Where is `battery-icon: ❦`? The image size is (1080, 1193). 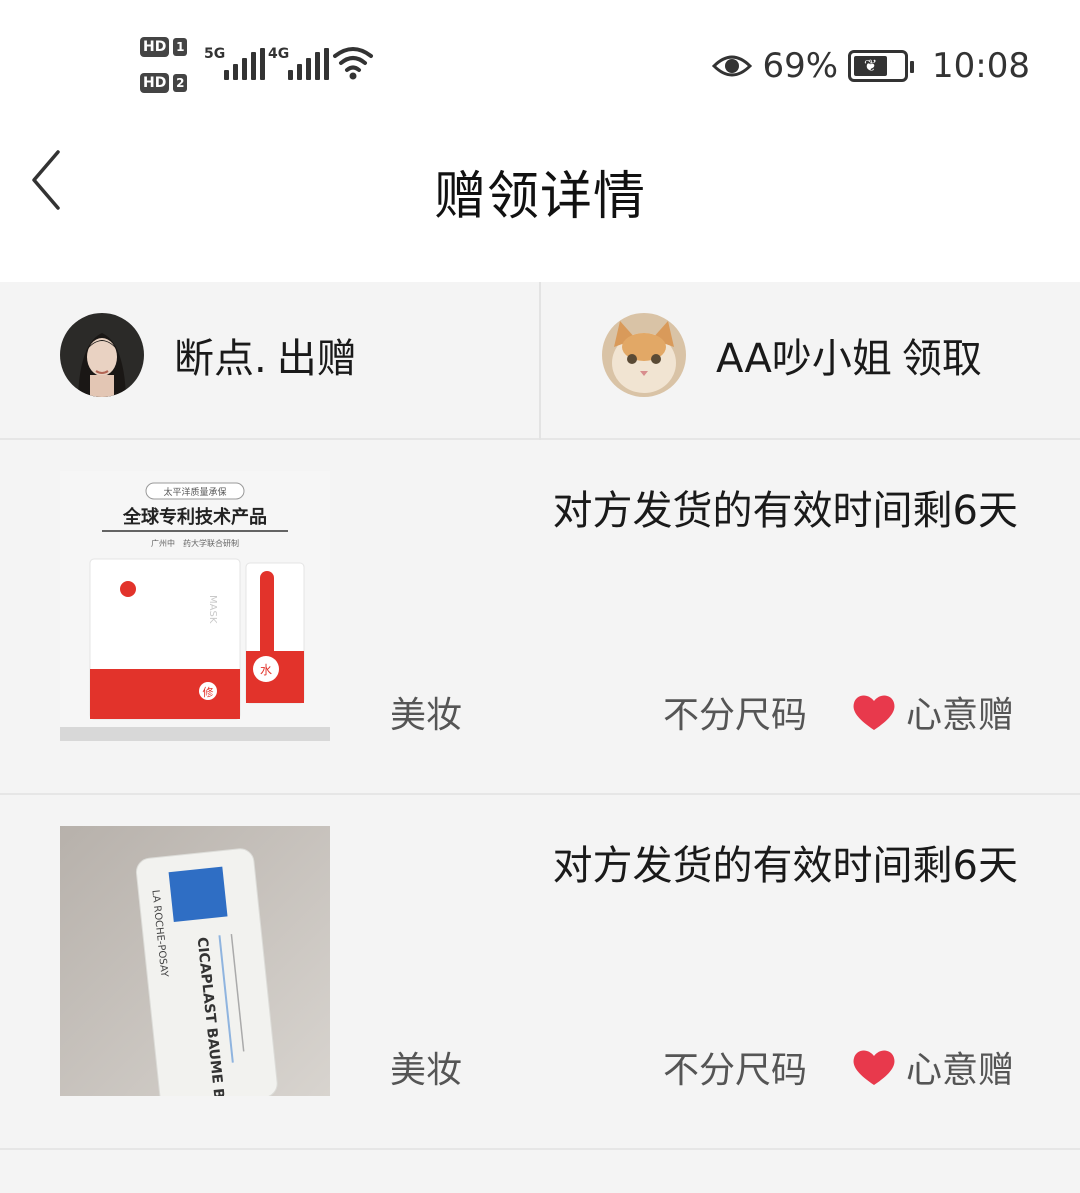 battery-icon: ❦ is located at coordinates (881, 66).